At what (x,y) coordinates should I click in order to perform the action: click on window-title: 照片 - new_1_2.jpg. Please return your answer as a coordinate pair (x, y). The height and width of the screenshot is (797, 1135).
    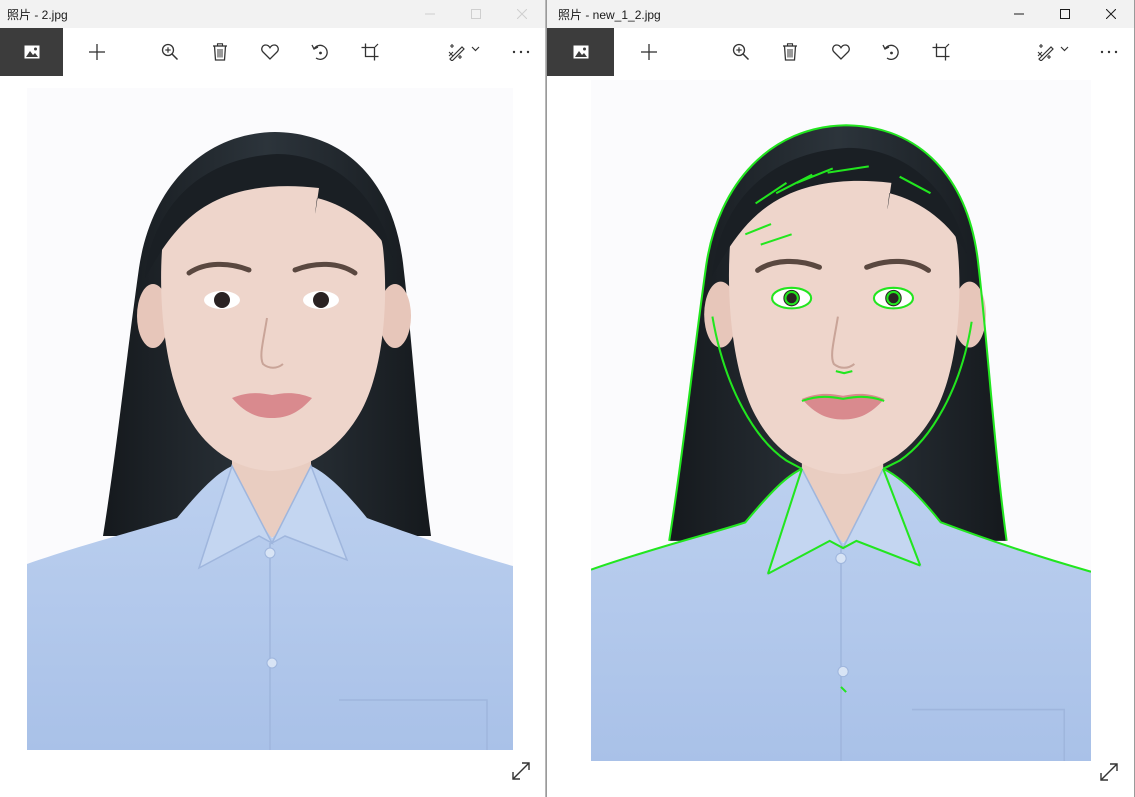
    Looking at the image, I should click on (609, 14).